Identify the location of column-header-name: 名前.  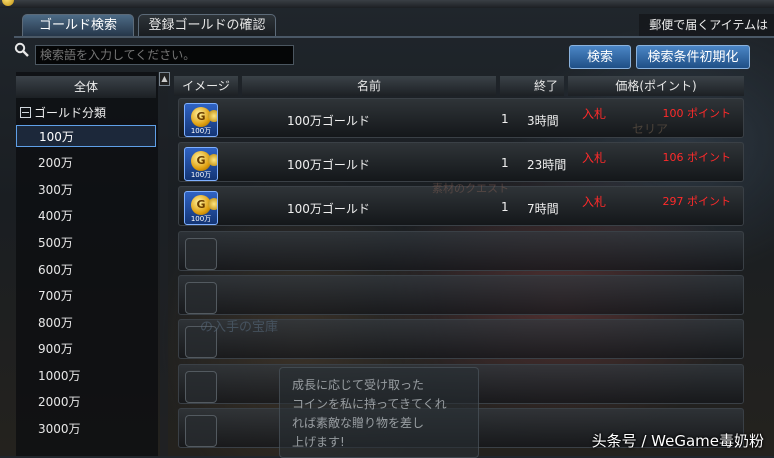
(369, 86).